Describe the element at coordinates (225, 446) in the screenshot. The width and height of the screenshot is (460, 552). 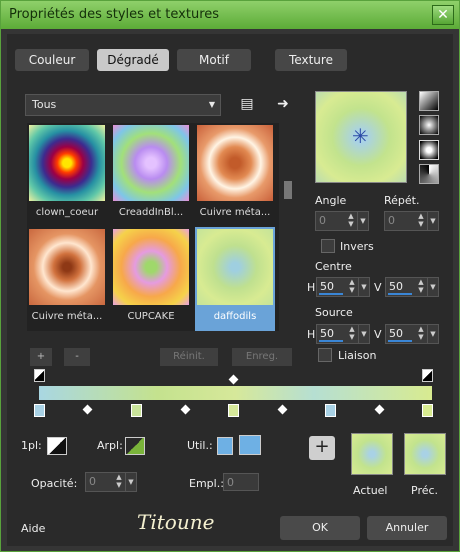
I see `user-color-swatch` at that location.